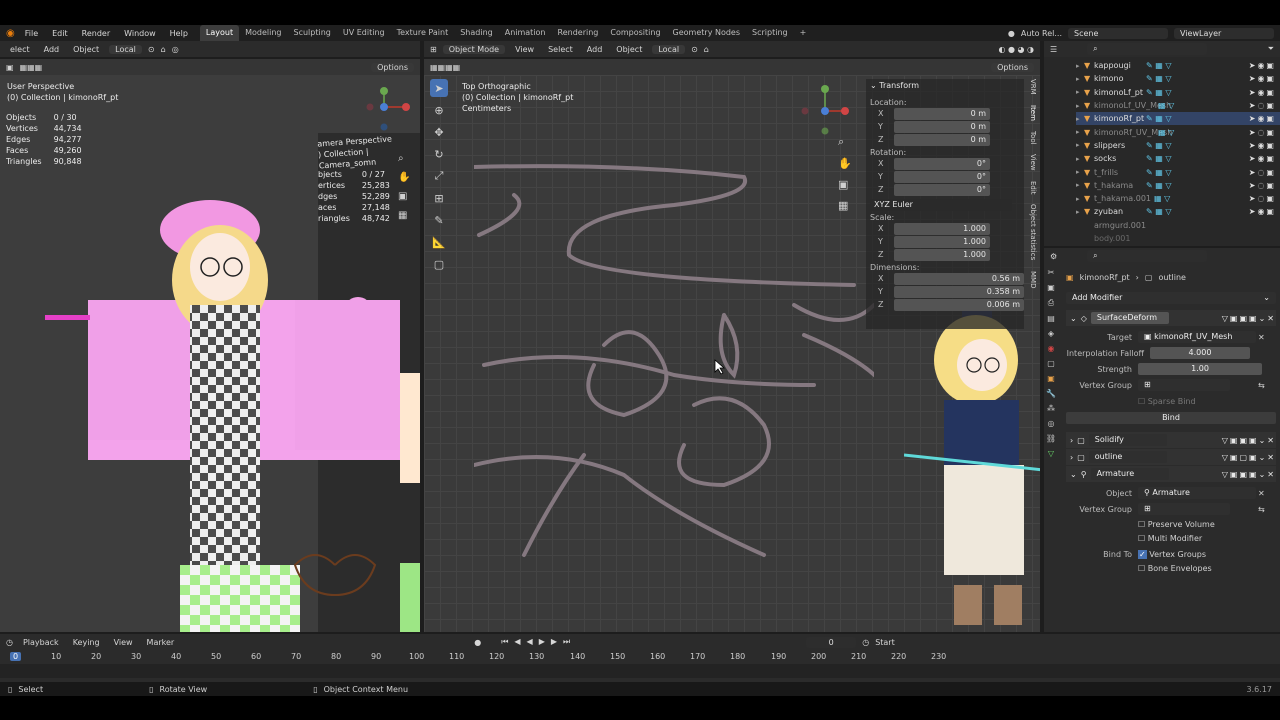 The image size is (1280, 720). I want to click on surface-deform-header: ⌄ ◇ SurfaceDeform ▽▣▣▣⌄✕, so click(1171, 318).